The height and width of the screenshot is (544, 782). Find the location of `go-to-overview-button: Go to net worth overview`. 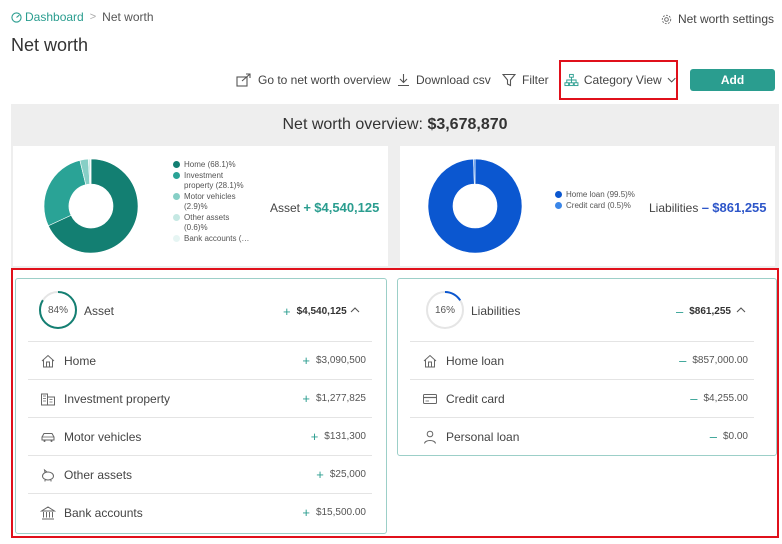

go-to-overview-button: Go to net worth overview is located at coordinates (313, 80).